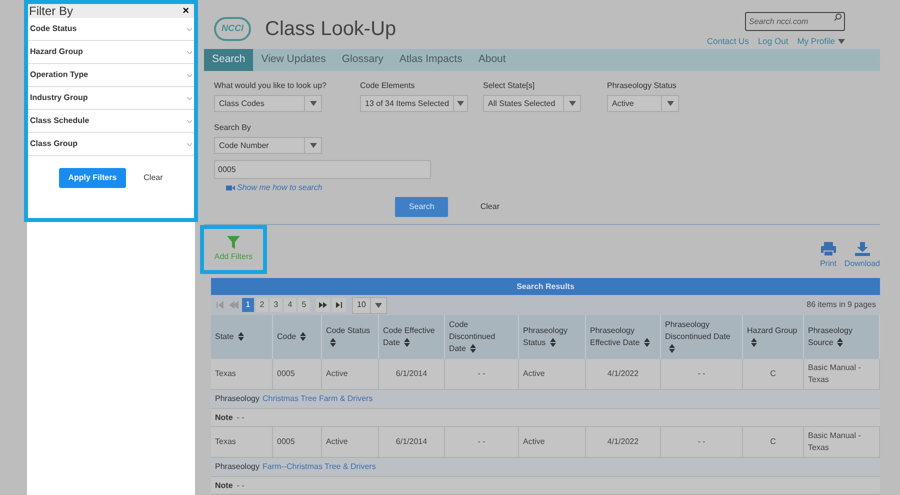  What do you see at coordinates (430, 59) in the screenshot?
I see `nav-tab: Atlas Impacts` at bounding box center [430, 59].